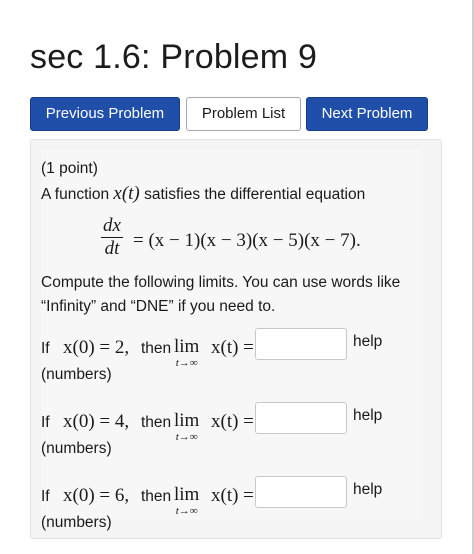  I want to click on next-problem-button: Next Problem, so click(367, 114).